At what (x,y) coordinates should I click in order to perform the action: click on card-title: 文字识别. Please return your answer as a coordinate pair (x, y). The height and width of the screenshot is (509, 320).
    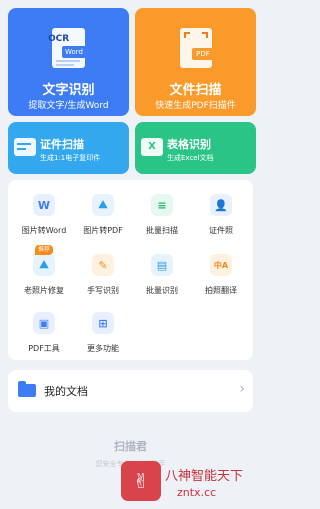
    Looking at the image, I should click on (68, 90).